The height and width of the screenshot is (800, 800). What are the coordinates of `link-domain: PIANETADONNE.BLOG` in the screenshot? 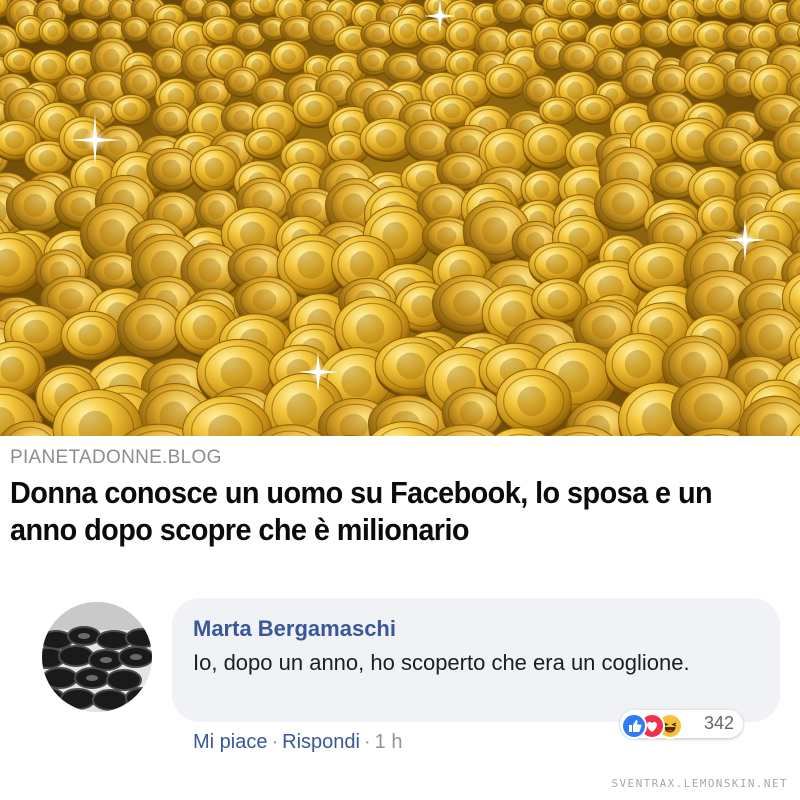 It's located at (116, 458).